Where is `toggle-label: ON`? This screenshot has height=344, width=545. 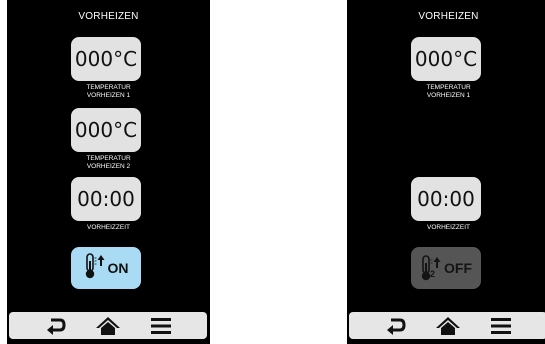
toggle-label: ON is located at coordinates (118, 268).